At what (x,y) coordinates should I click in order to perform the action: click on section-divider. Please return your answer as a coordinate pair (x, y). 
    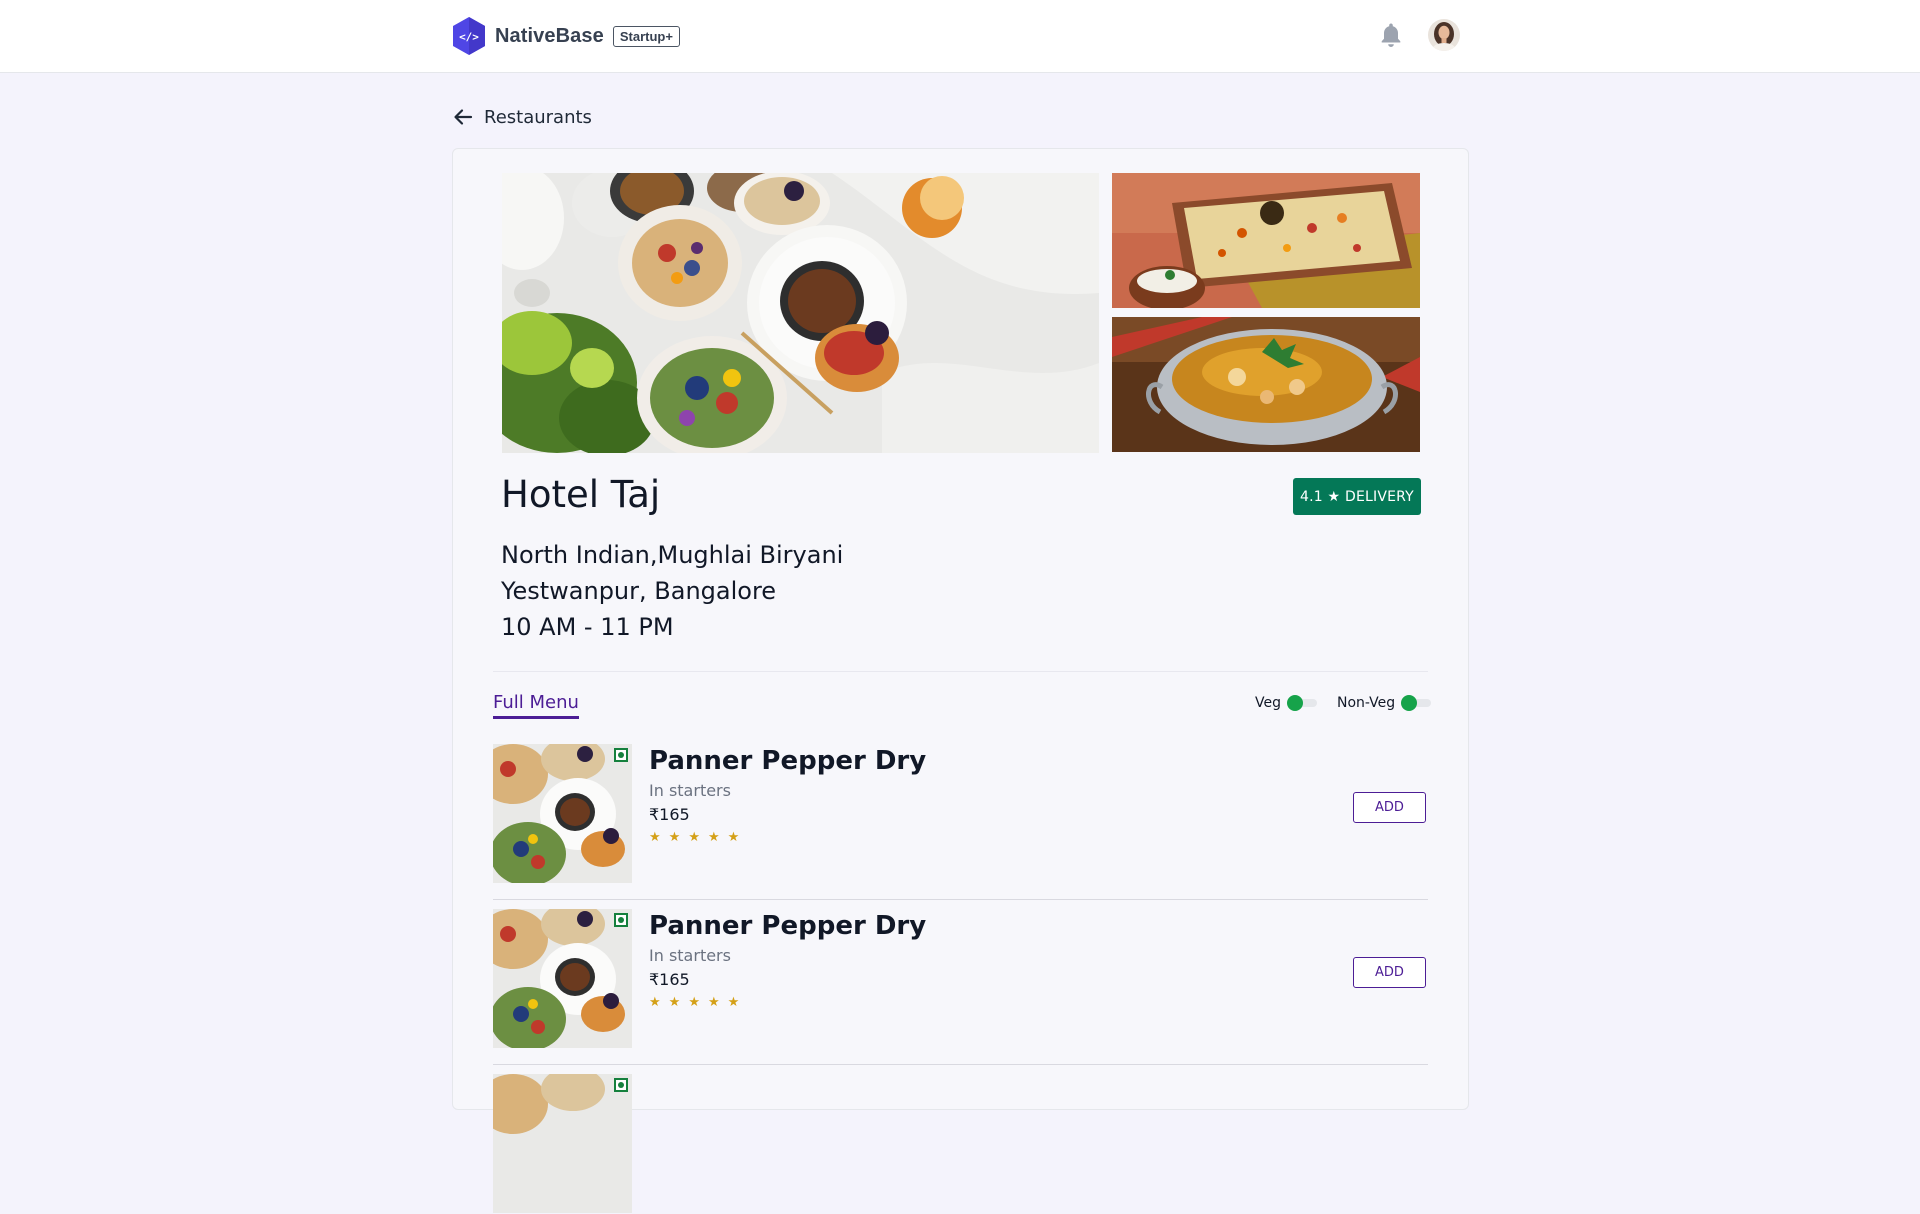
    Looking at the image, I should click on (960, 671).